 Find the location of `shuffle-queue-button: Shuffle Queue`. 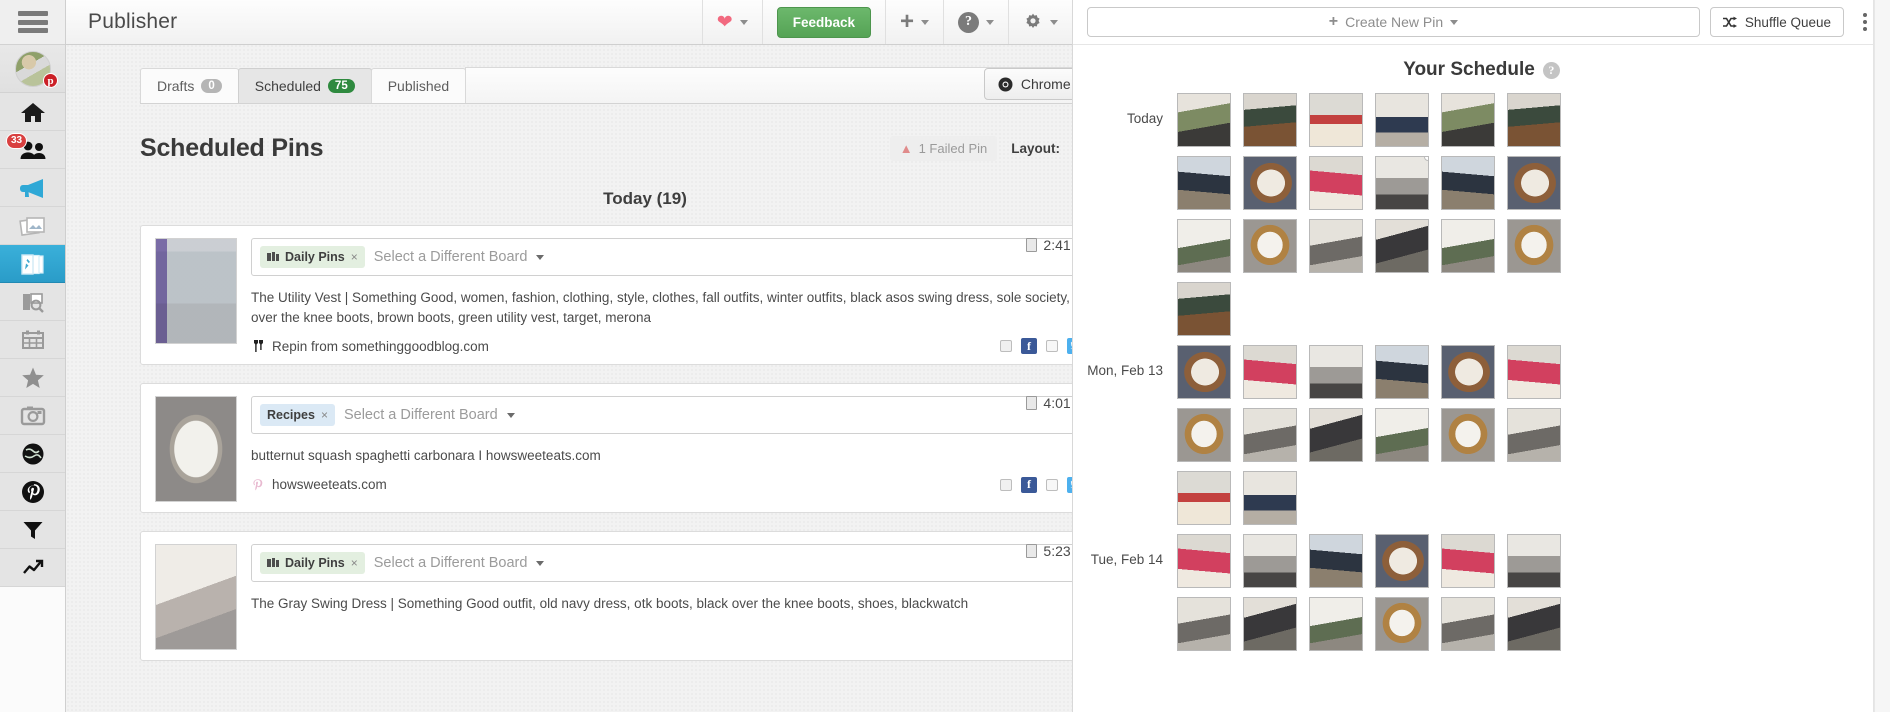

shuffle-queue-button: Shuffle Queue is located at coordinates (1776, 22).